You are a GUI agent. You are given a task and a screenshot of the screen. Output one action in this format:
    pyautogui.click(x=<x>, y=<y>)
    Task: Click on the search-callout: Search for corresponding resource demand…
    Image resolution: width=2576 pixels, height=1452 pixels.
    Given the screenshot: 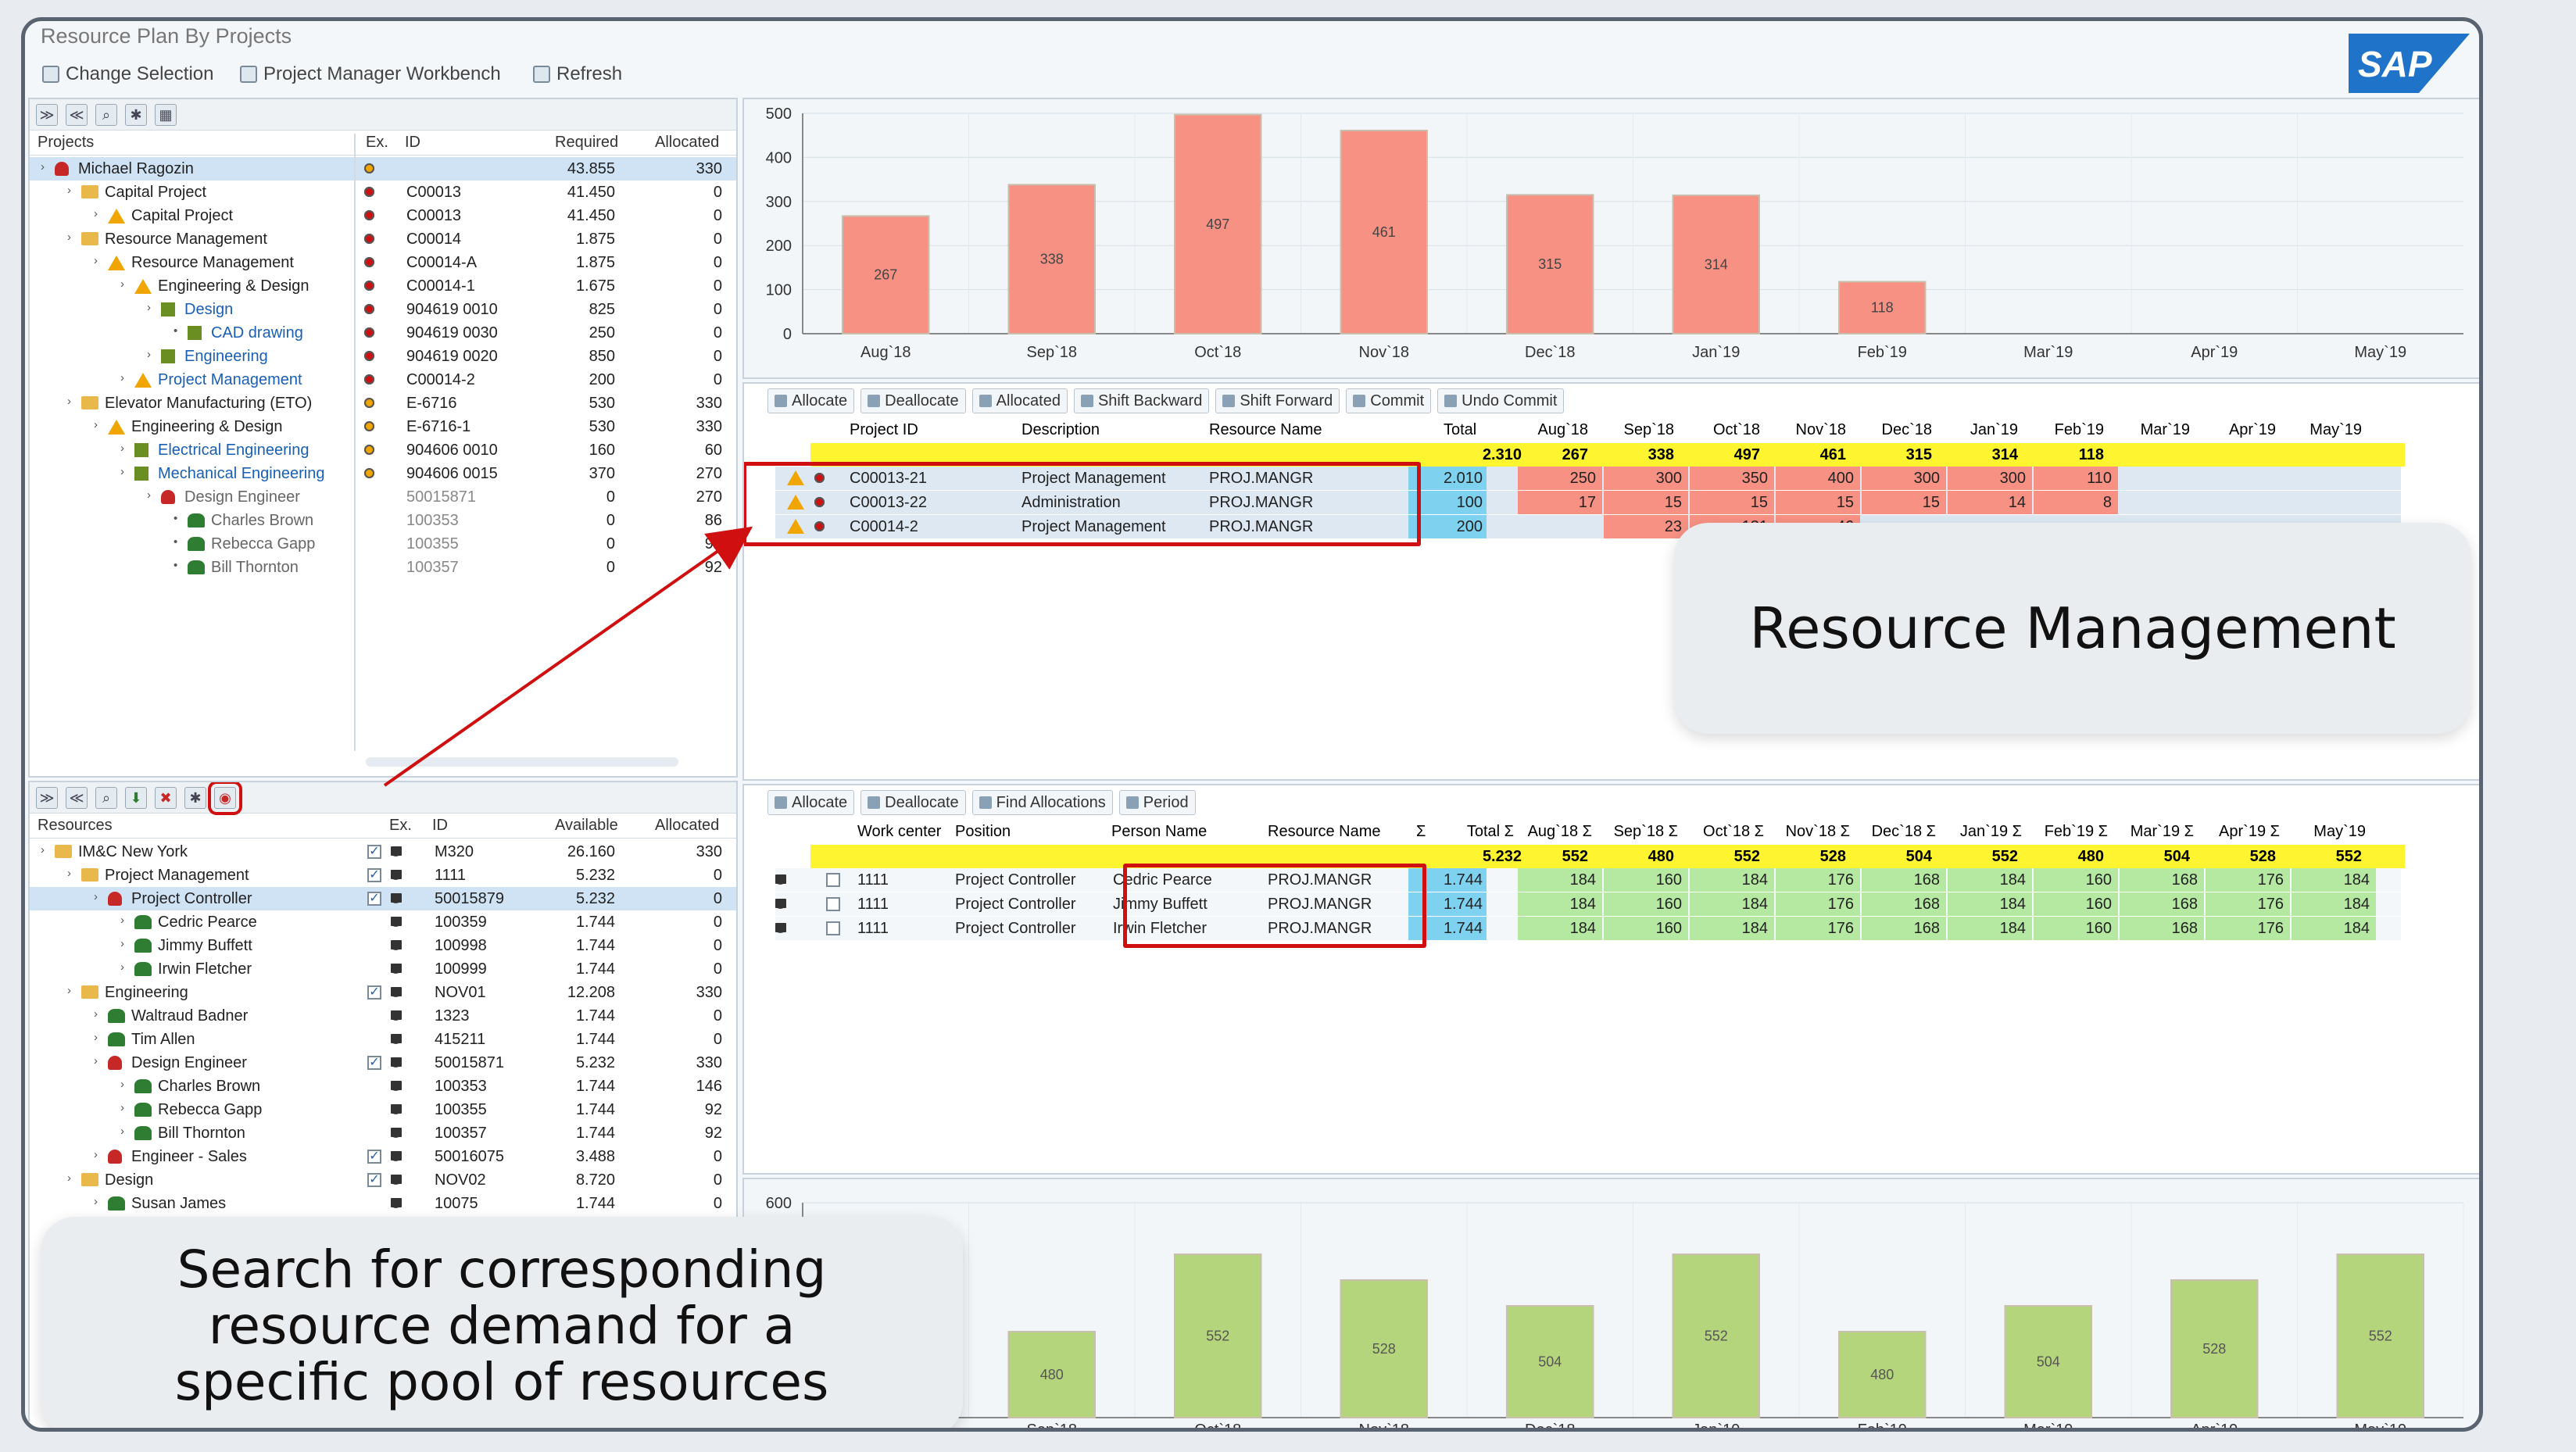 What is the action you would take?
    pyautogui.click(x=502, y=1322)
    